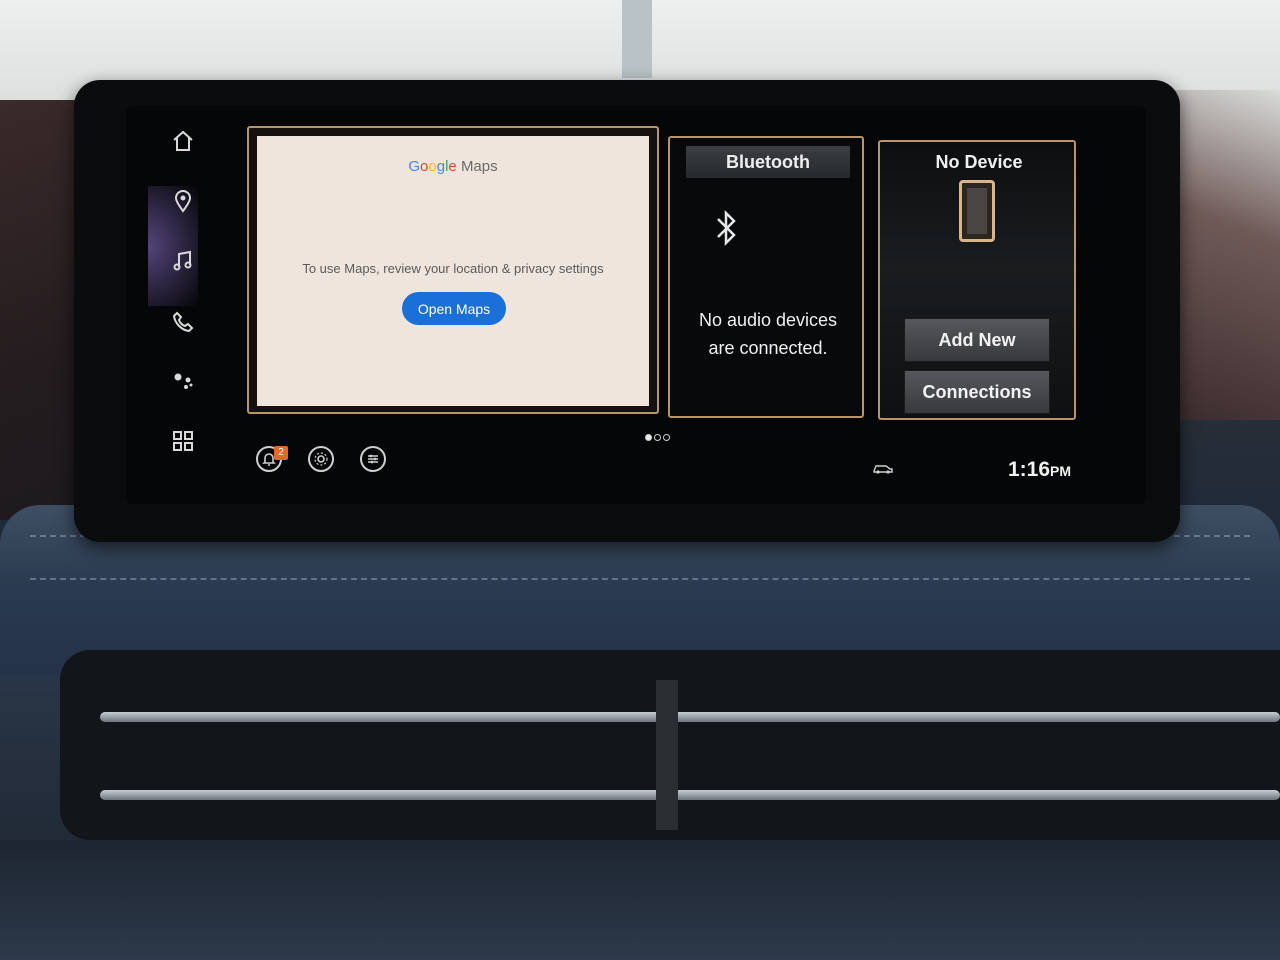 This screenshot has width=1280, height=960. What do you see at coordinates (977, 280) in the screenshot?
I see `device-widget: No Device Add New Connections` at bounding box center [977, 280].